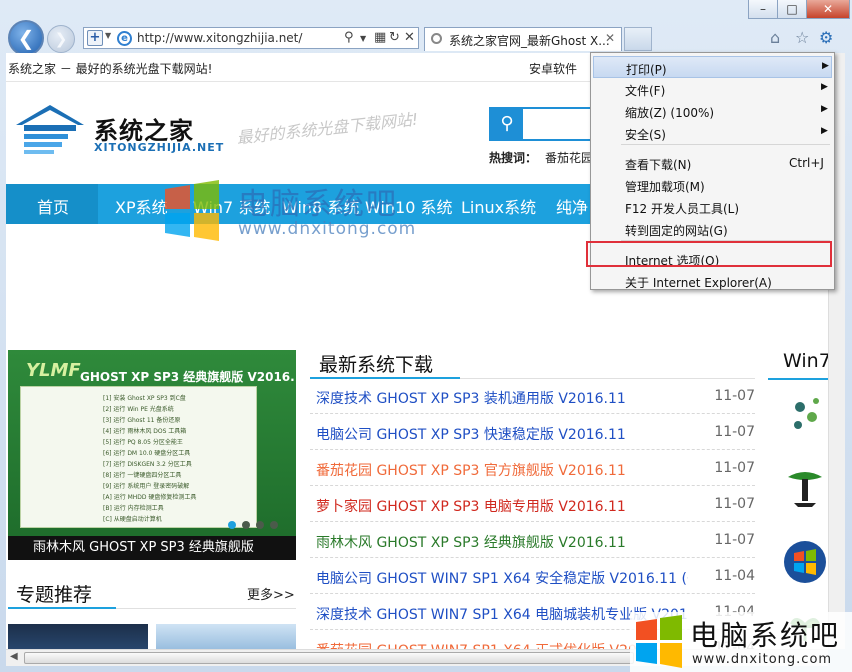  I want to click on new-tab-button, so click(638, 39).